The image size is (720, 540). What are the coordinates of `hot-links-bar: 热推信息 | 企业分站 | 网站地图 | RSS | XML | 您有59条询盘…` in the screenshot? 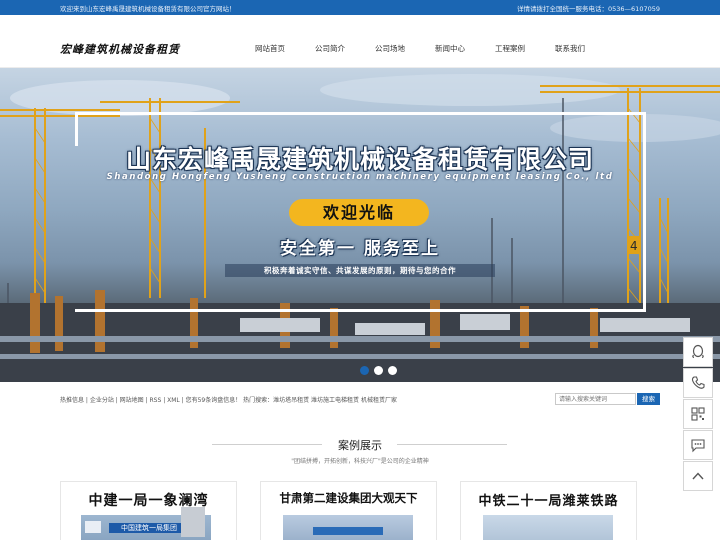 It's located at (228, 399).